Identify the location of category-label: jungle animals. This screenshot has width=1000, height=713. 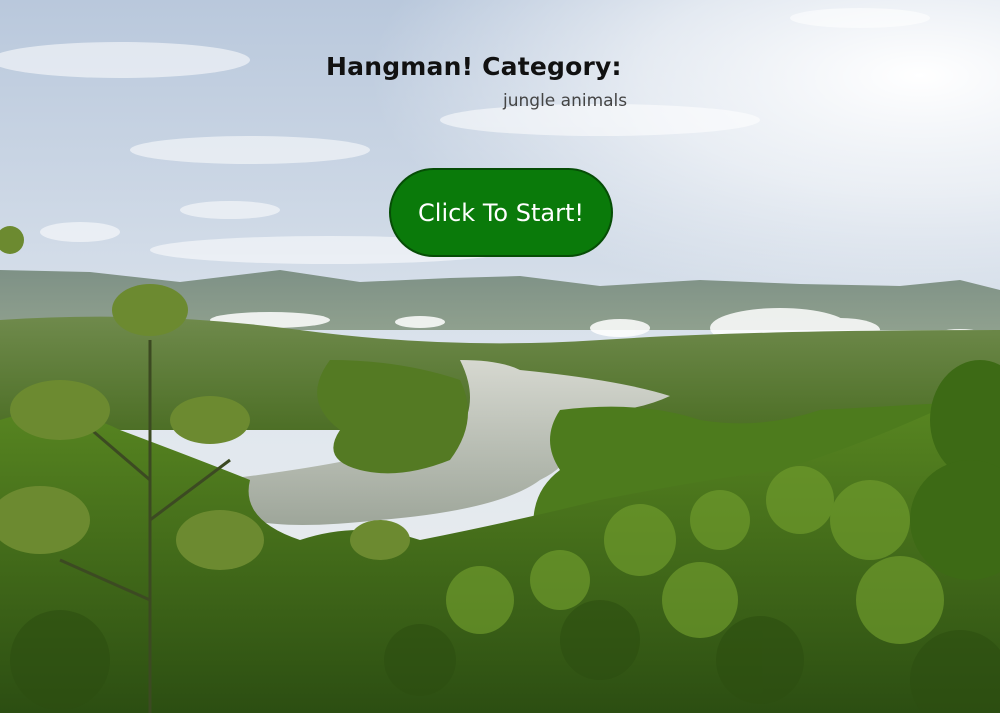
(565, 101).